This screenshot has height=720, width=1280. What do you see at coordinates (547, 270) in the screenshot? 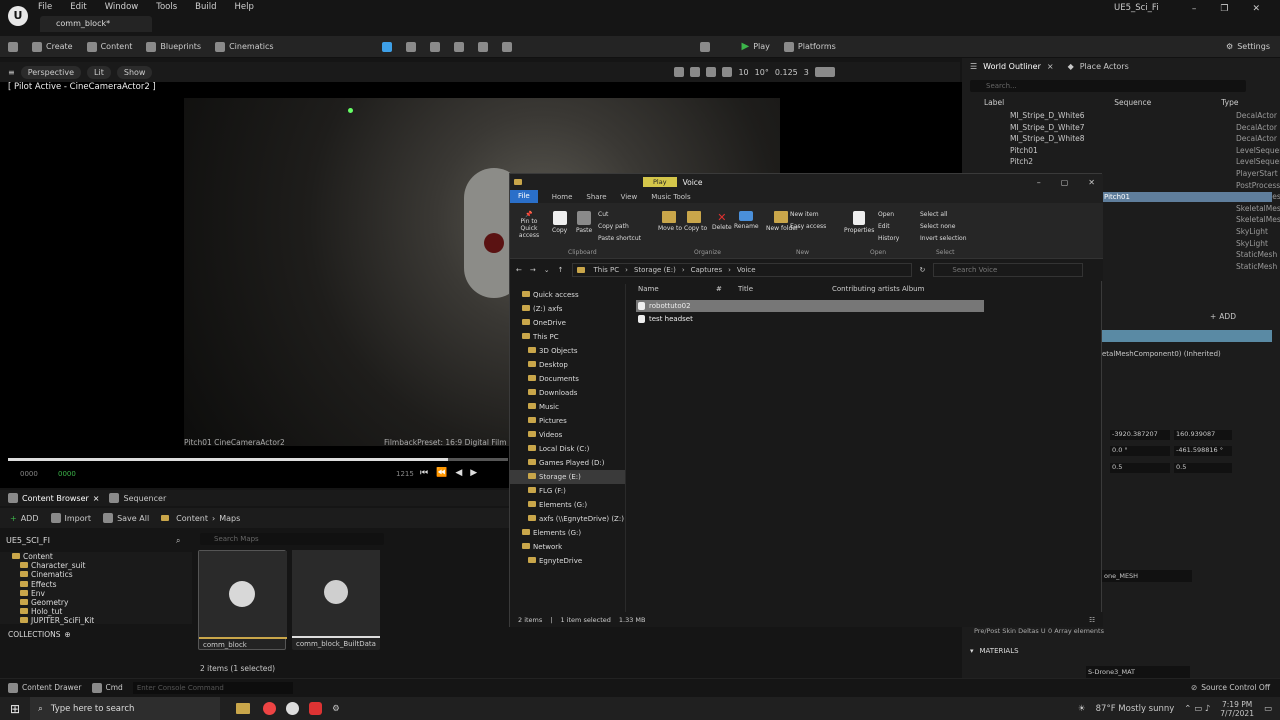
I see `chevron-down-icon: ⌄` at bounding box center [547, 270].